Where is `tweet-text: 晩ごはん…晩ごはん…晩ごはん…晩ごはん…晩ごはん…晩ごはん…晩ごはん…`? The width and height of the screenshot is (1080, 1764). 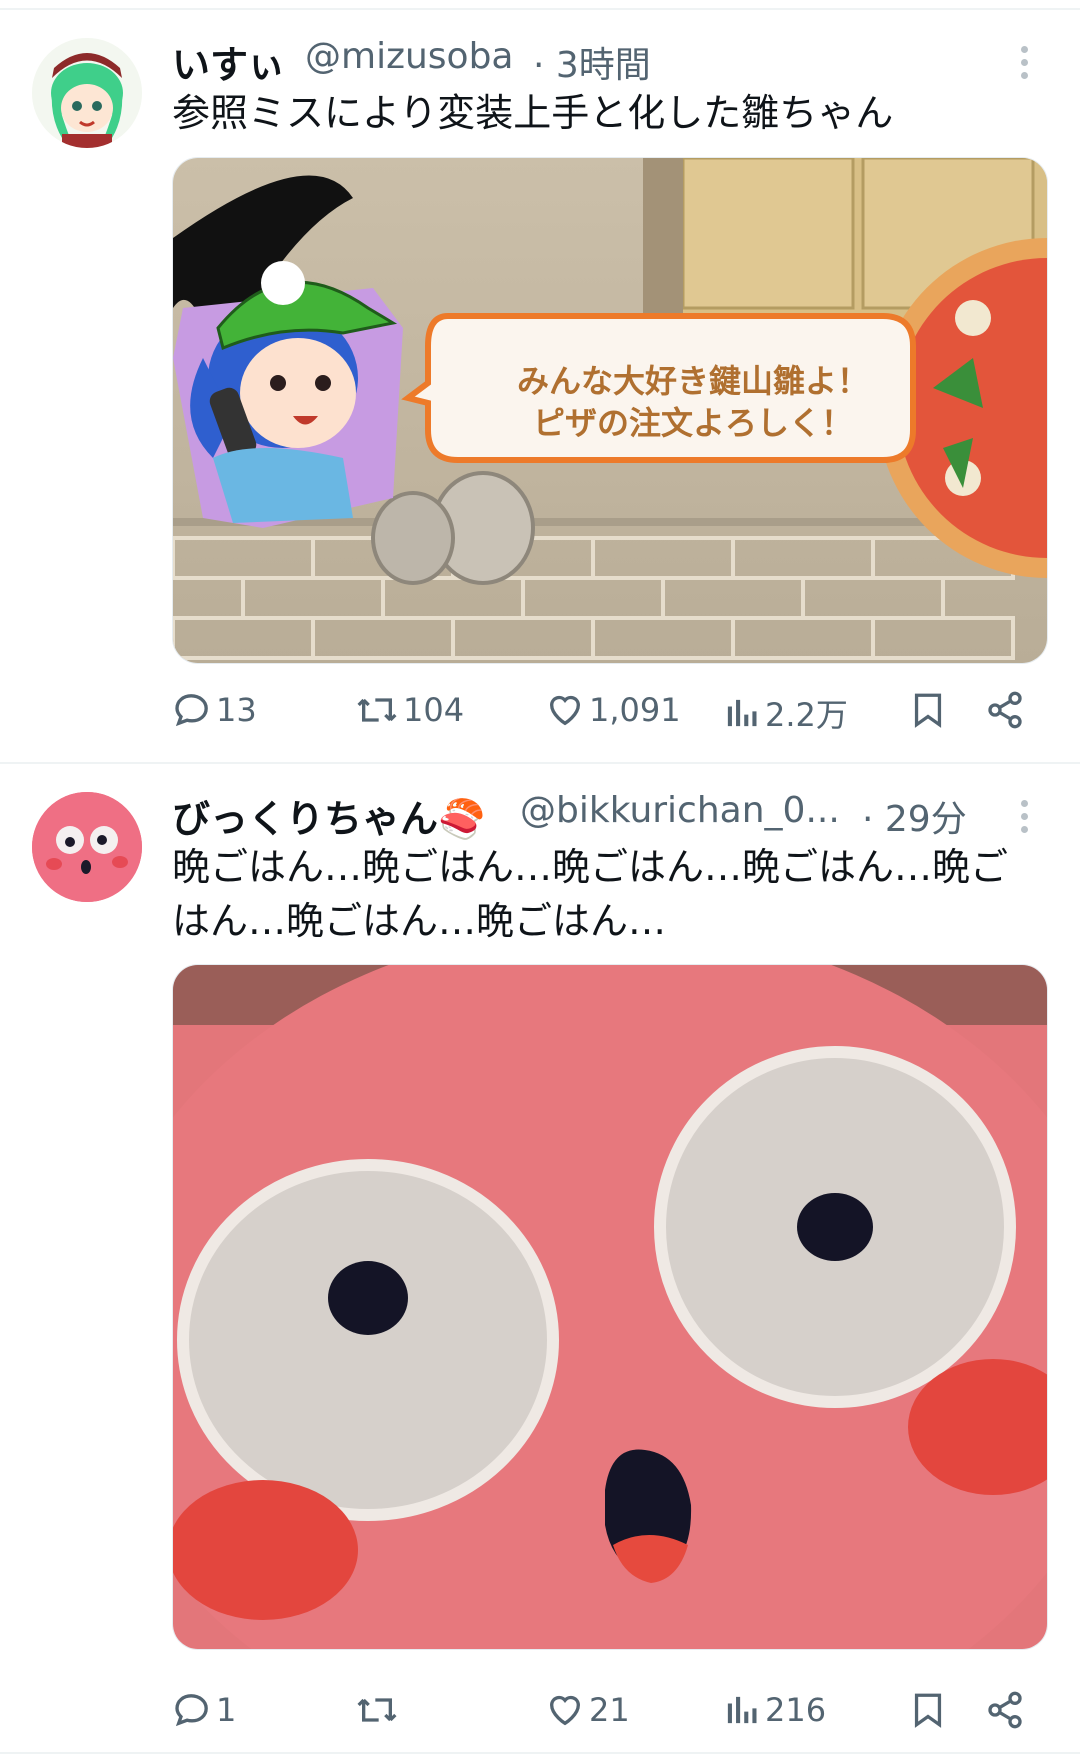
tweet-text: 晩ごはん…晩ごはん…晩ごはん…晩ごはん…晩ごはん…晩ごはん…晩ごはん… is located at coordinates (590, 894).